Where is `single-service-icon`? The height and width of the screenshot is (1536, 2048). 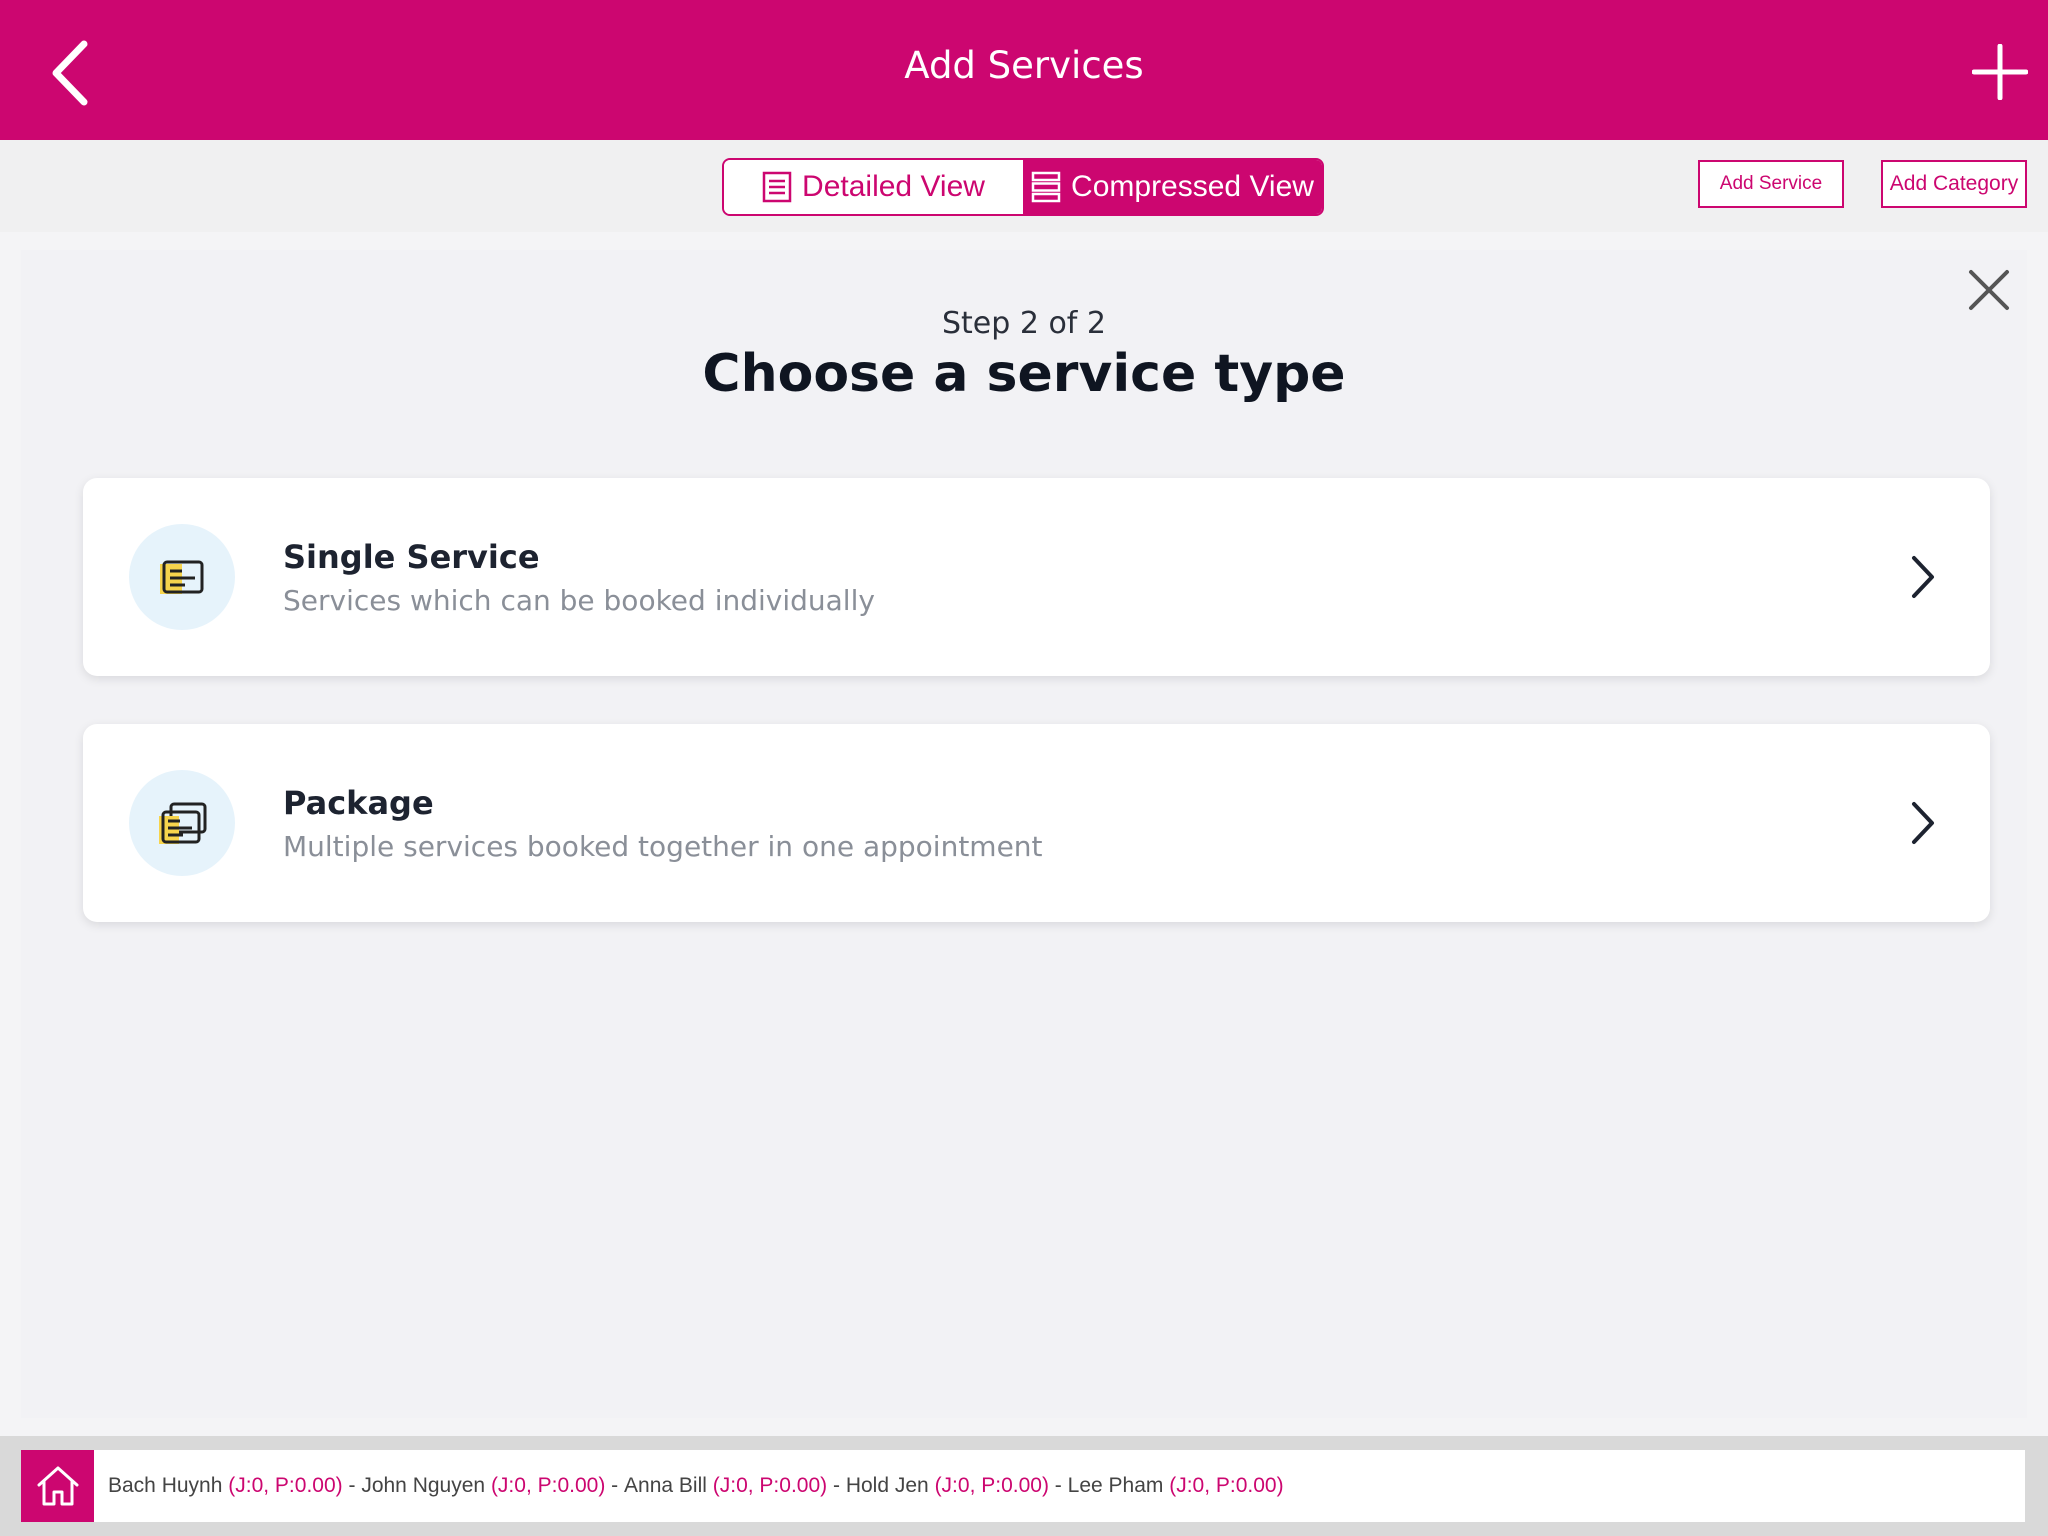 single-service-icon is located at coordinates (182, 577).